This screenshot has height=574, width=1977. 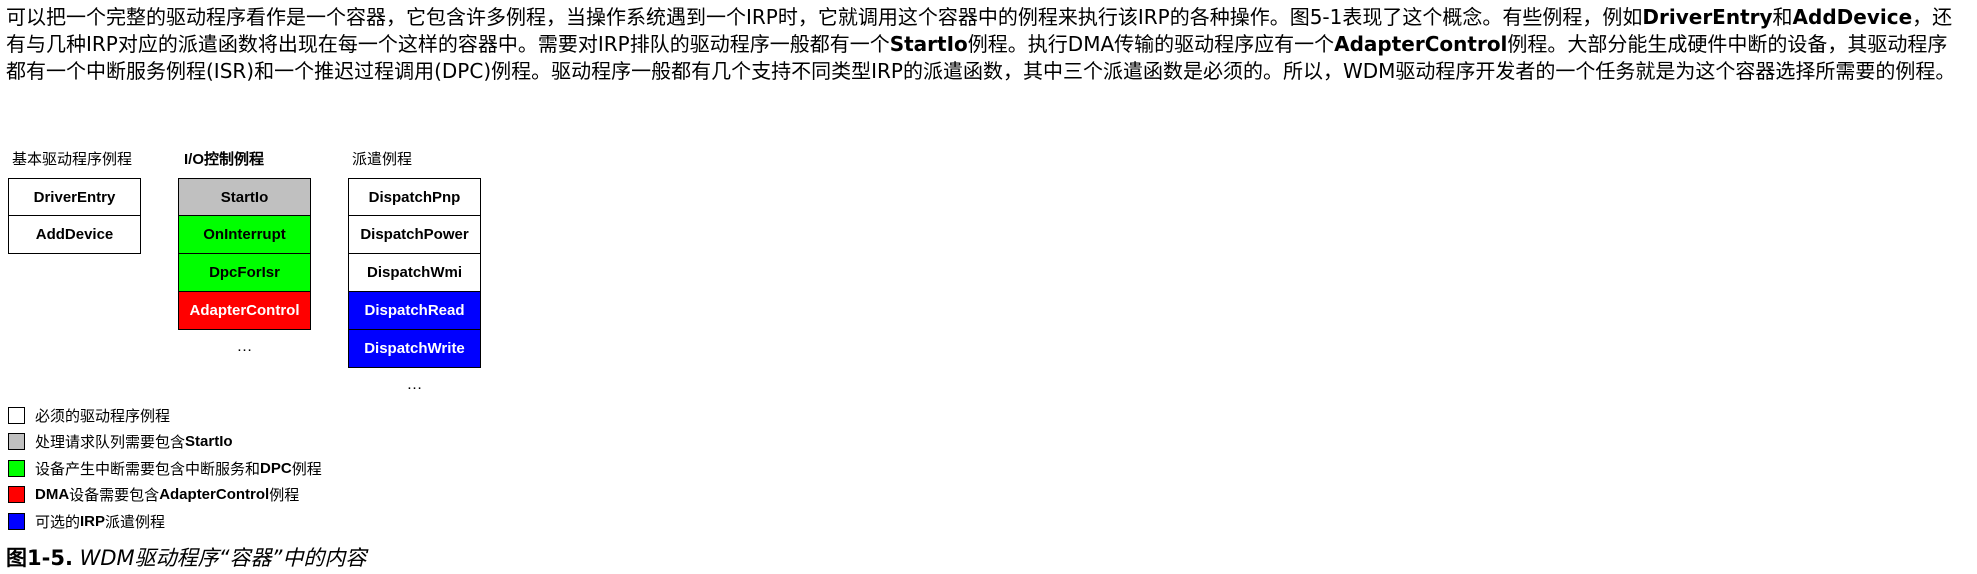 What do you see at coordinates (93, 521) in the screenshot?
I see `legend-bold: IRP` at bounding box center [93, 521].